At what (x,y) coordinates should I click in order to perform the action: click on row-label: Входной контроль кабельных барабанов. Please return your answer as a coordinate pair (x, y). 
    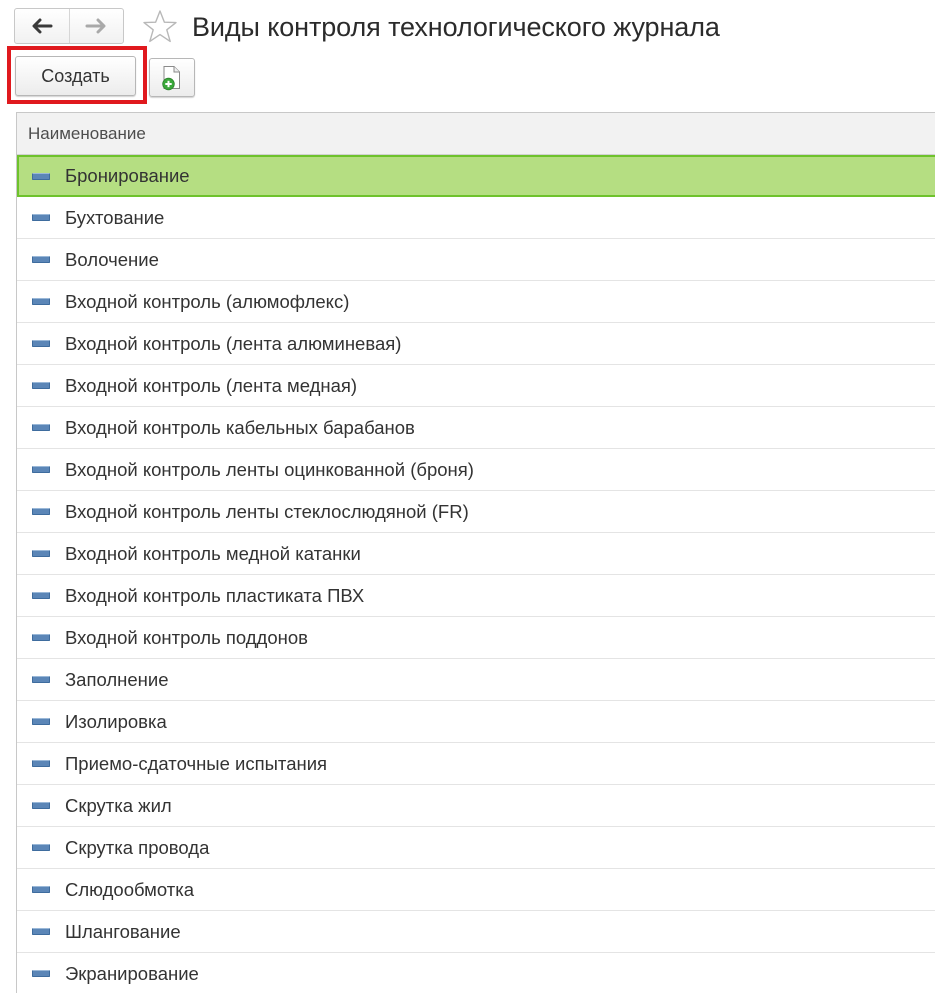
    Looking at the image, I should click on (240, 427).